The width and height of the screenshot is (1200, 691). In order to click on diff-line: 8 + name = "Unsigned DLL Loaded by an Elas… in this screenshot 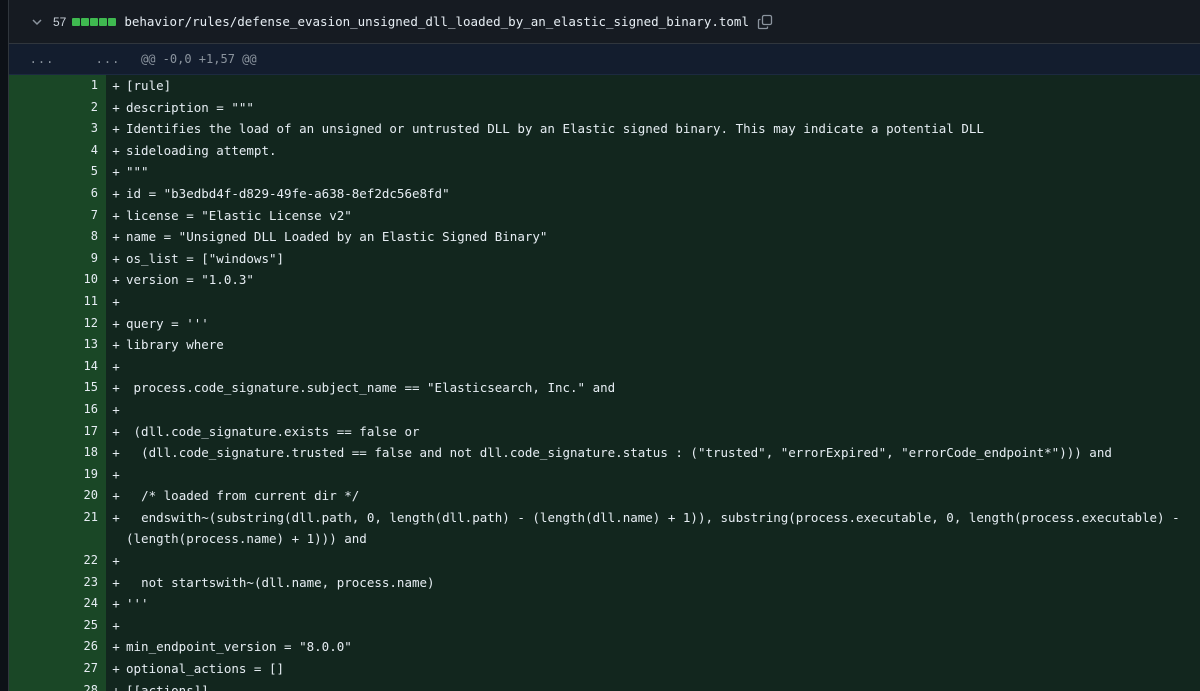, I will do `click(604, 237)`.